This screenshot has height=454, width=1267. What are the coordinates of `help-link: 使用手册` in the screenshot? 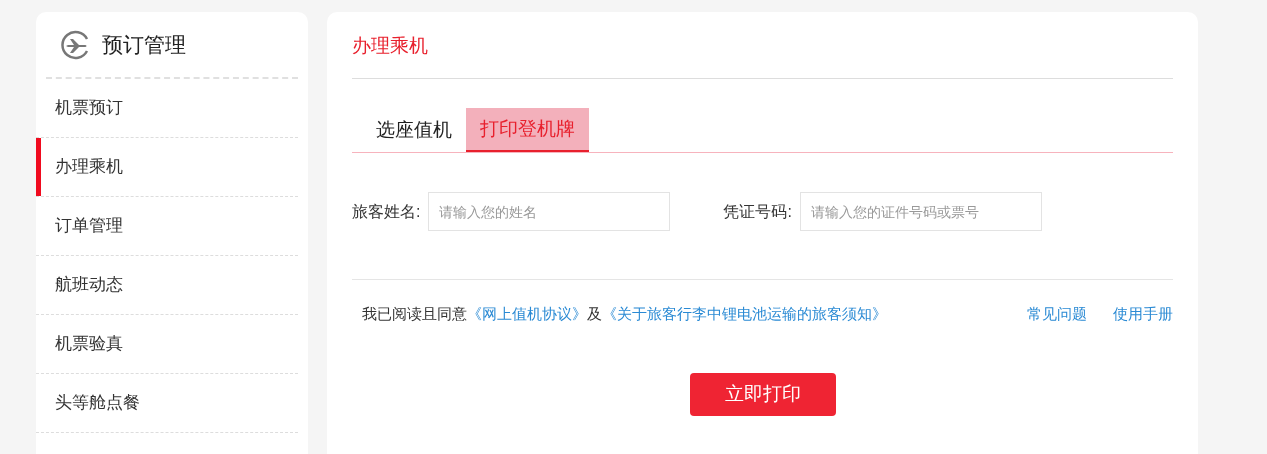 It's located at (1143, 314).